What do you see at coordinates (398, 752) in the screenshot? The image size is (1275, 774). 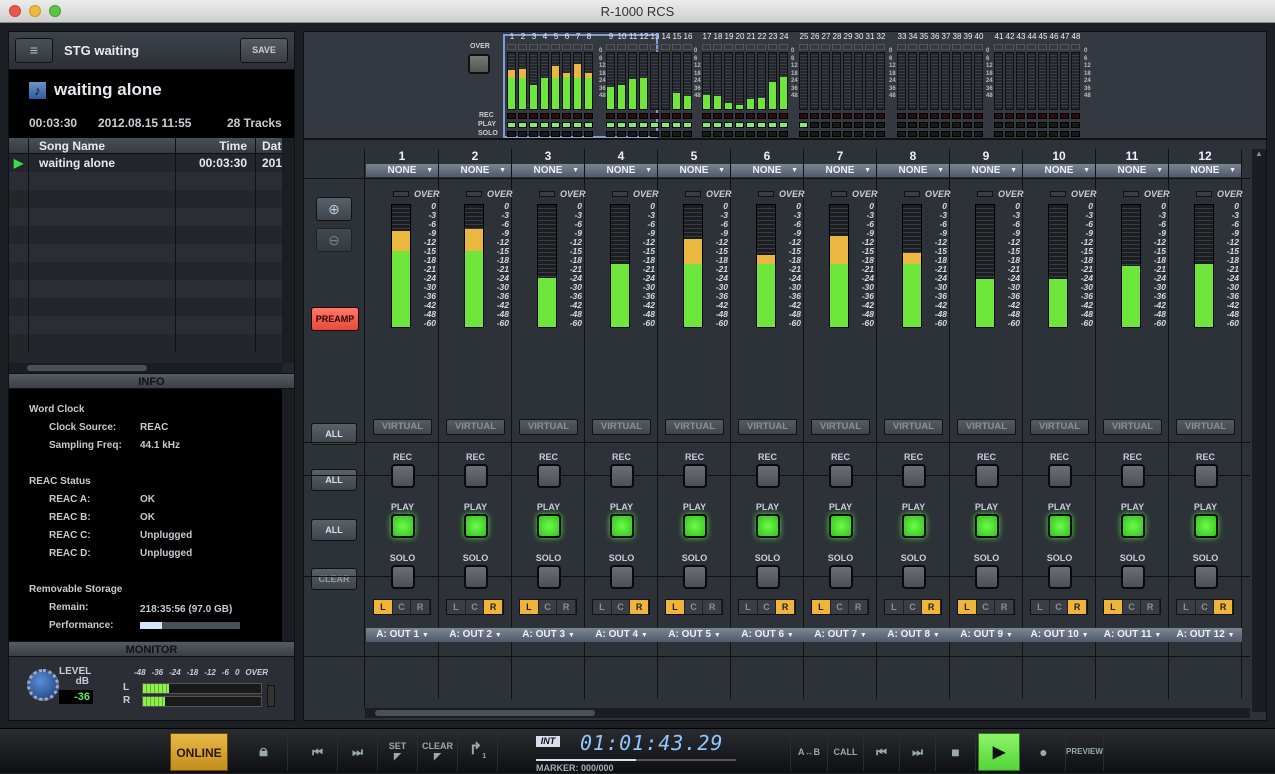 I see `set-marker-button: SET ◤` at bounding box center [398, 752].